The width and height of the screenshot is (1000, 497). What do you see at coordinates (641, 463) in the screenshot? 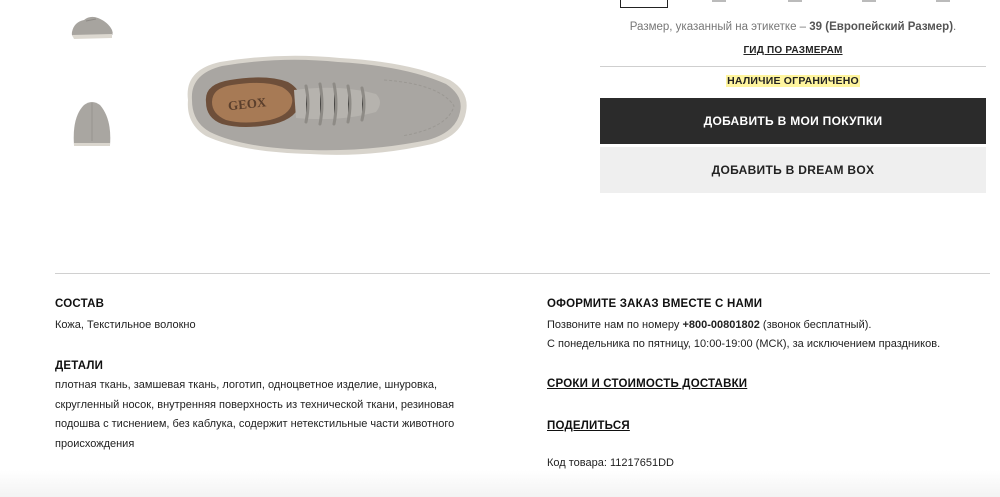
I see `product-code-value: 11217651DD` at bounding box center [641, 463].